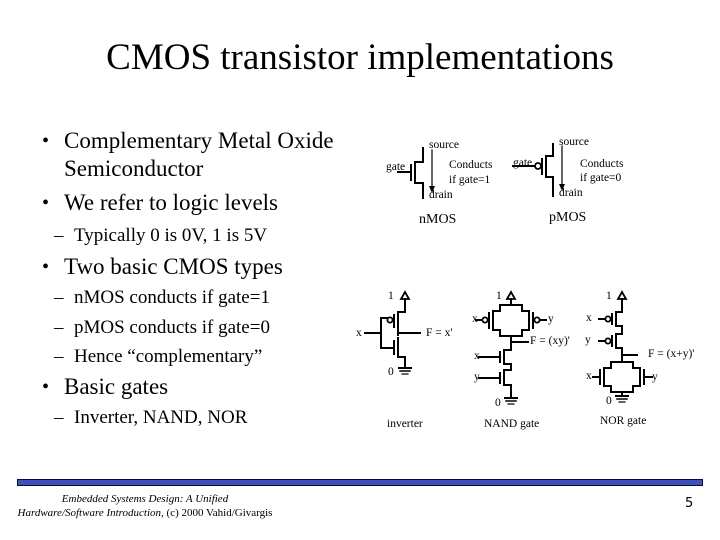  What do you see at coordinates (498, 403) in the screenshot?
I see `nand-gnd-label: 0` at bounding box center [498, 403].